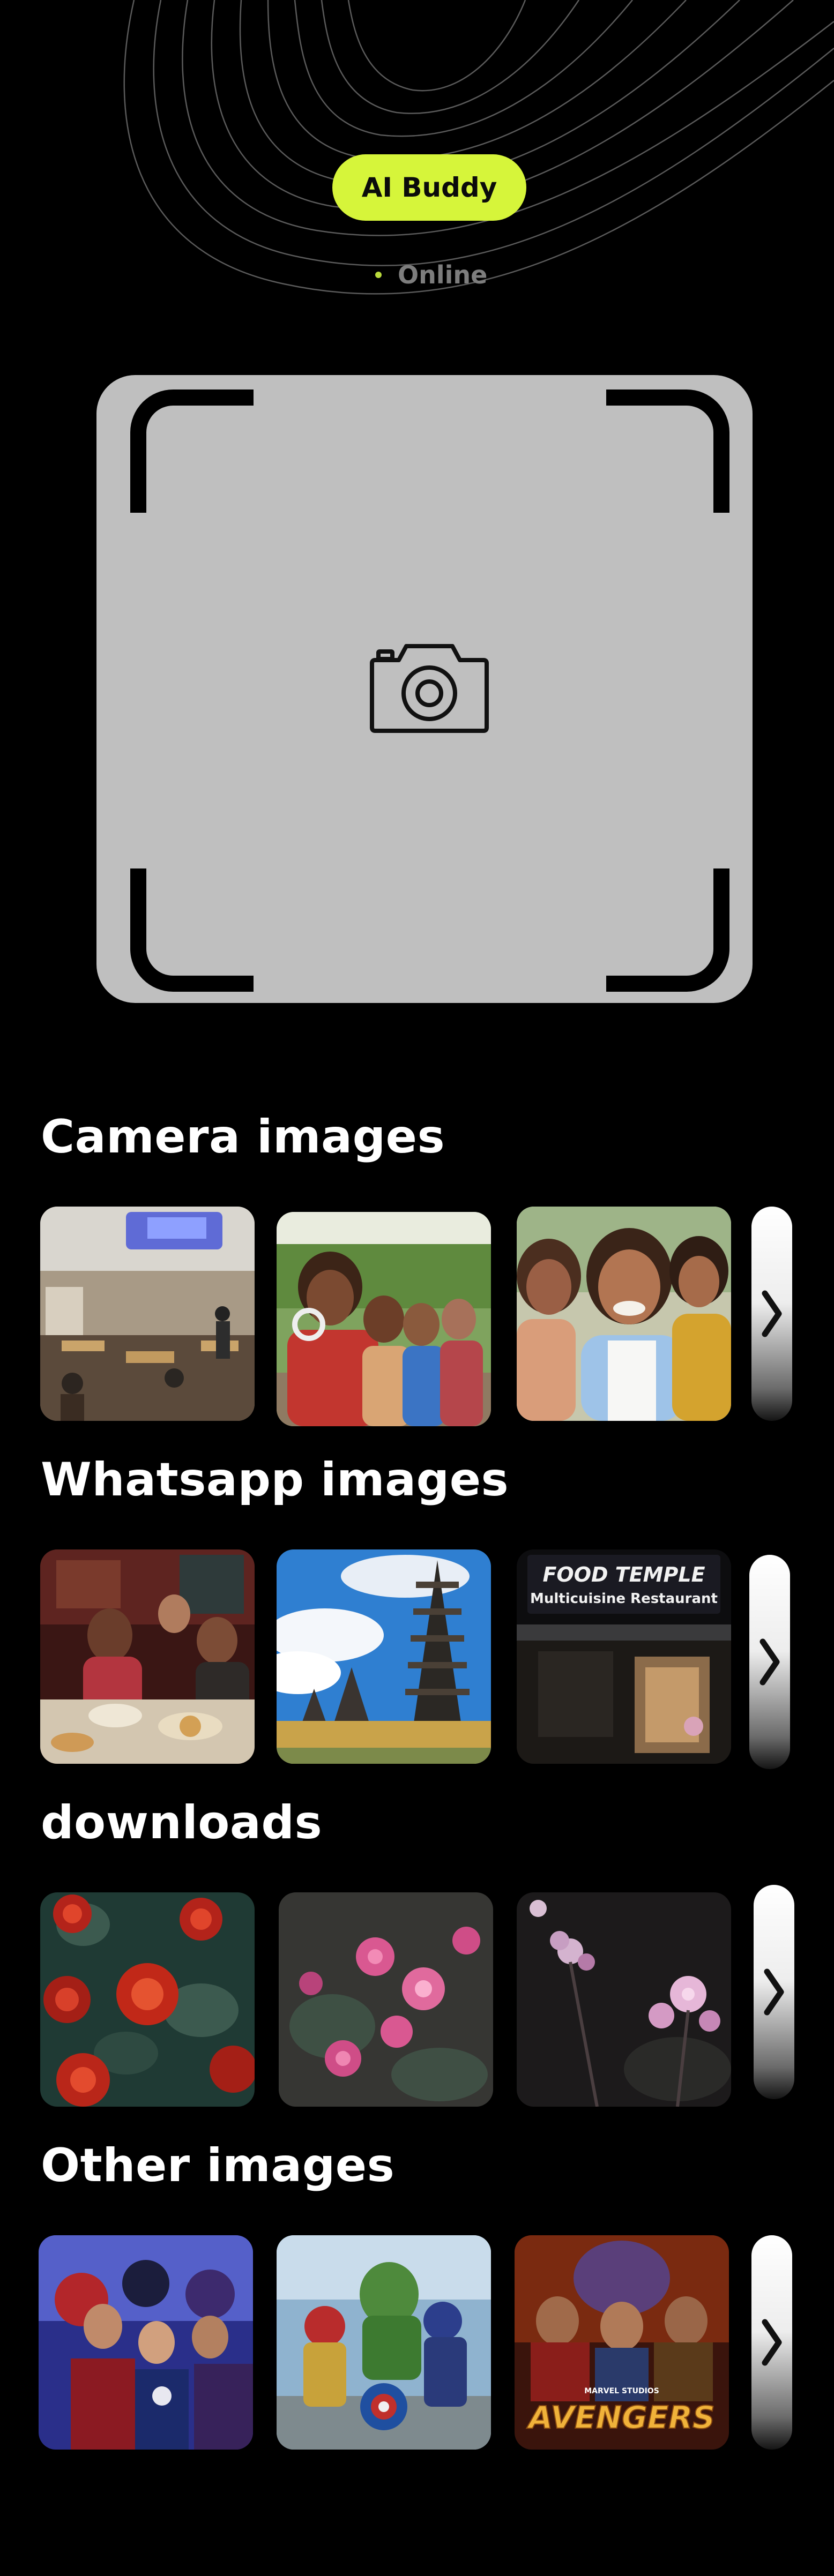  I want to click on ai-buddy-badge: AI Buddy, so click(429, 187).